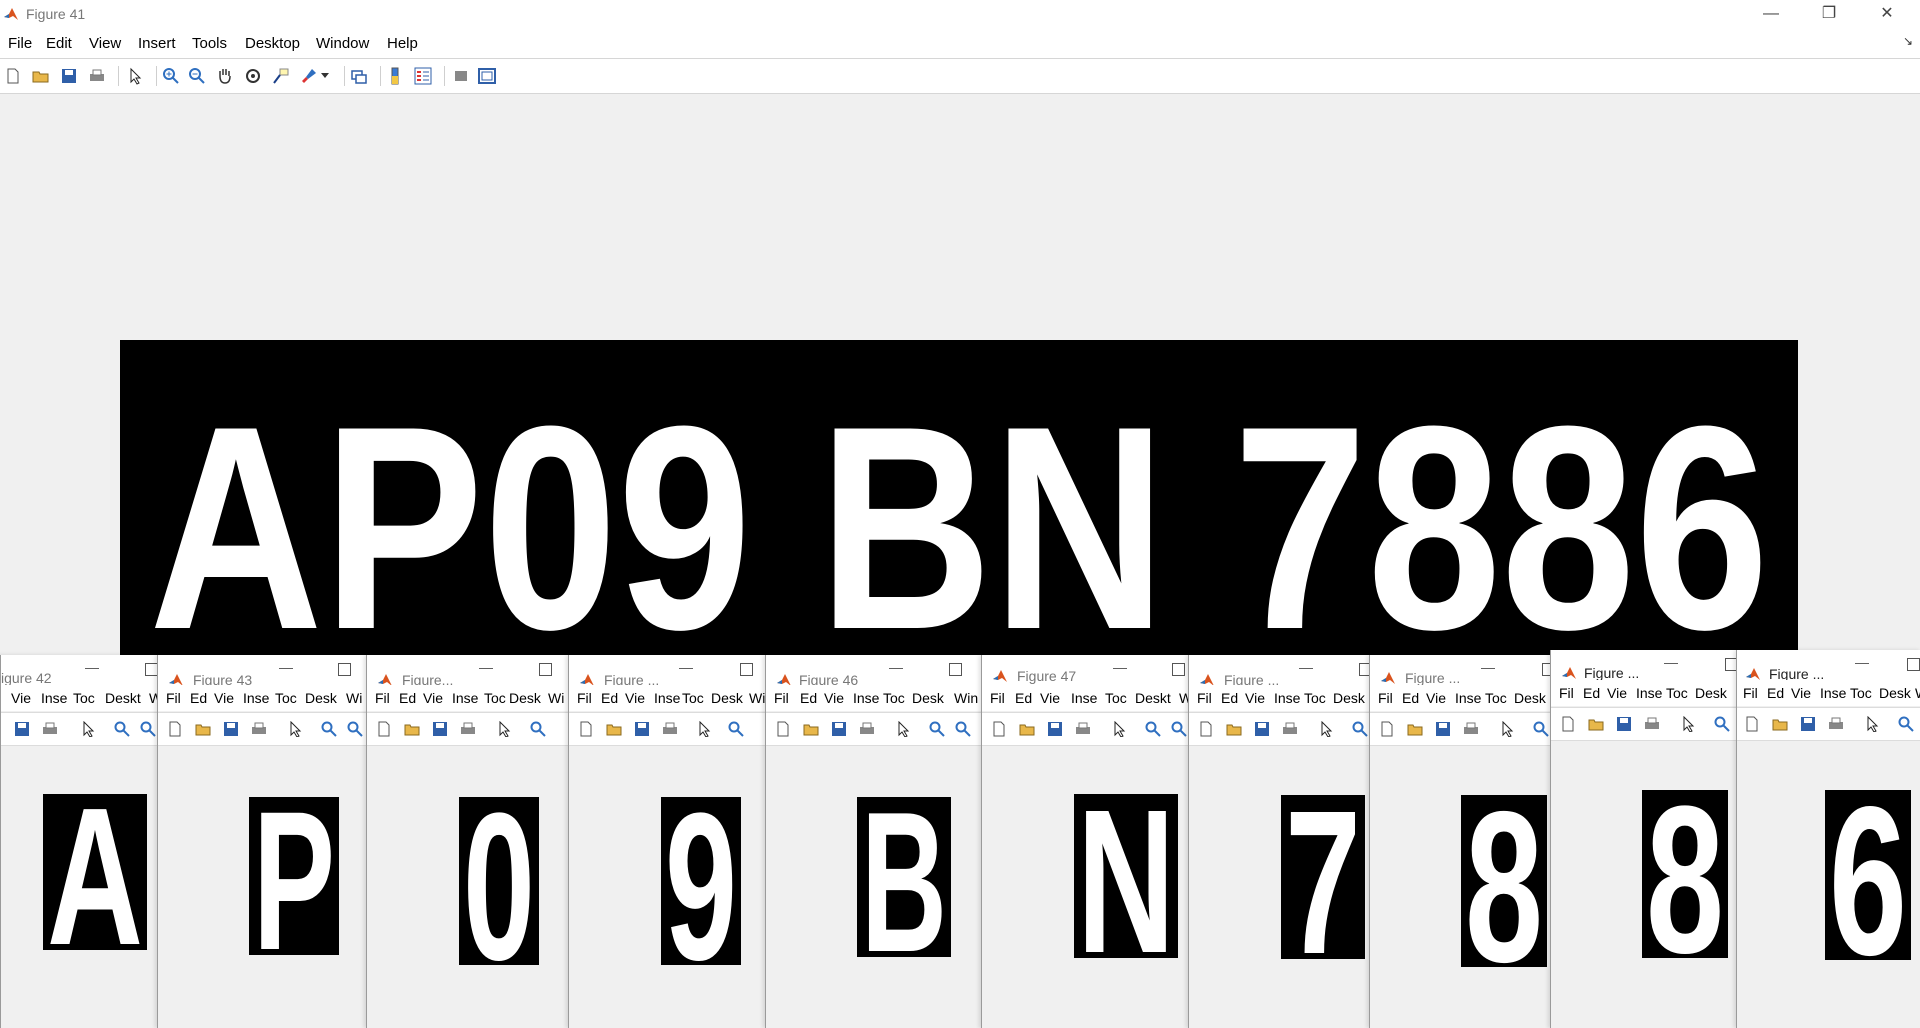 This screenshot has width=1920, height=1028. I want to click on menu-edit: Edit, so click(59, 43).